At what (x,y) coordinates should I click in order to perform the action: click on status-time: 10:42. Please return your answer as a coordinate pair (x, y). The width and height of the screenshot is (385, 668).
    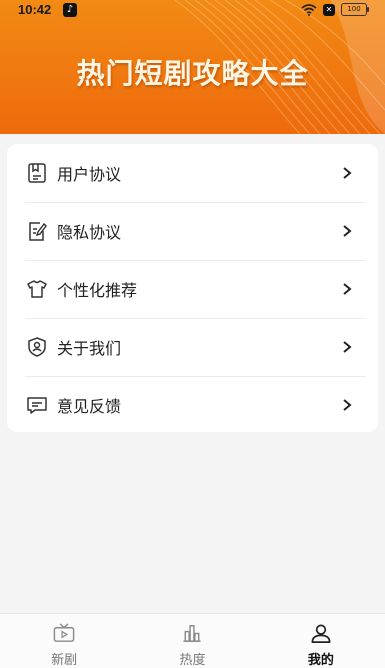
    Looking at the image, I should click on (35, 9).